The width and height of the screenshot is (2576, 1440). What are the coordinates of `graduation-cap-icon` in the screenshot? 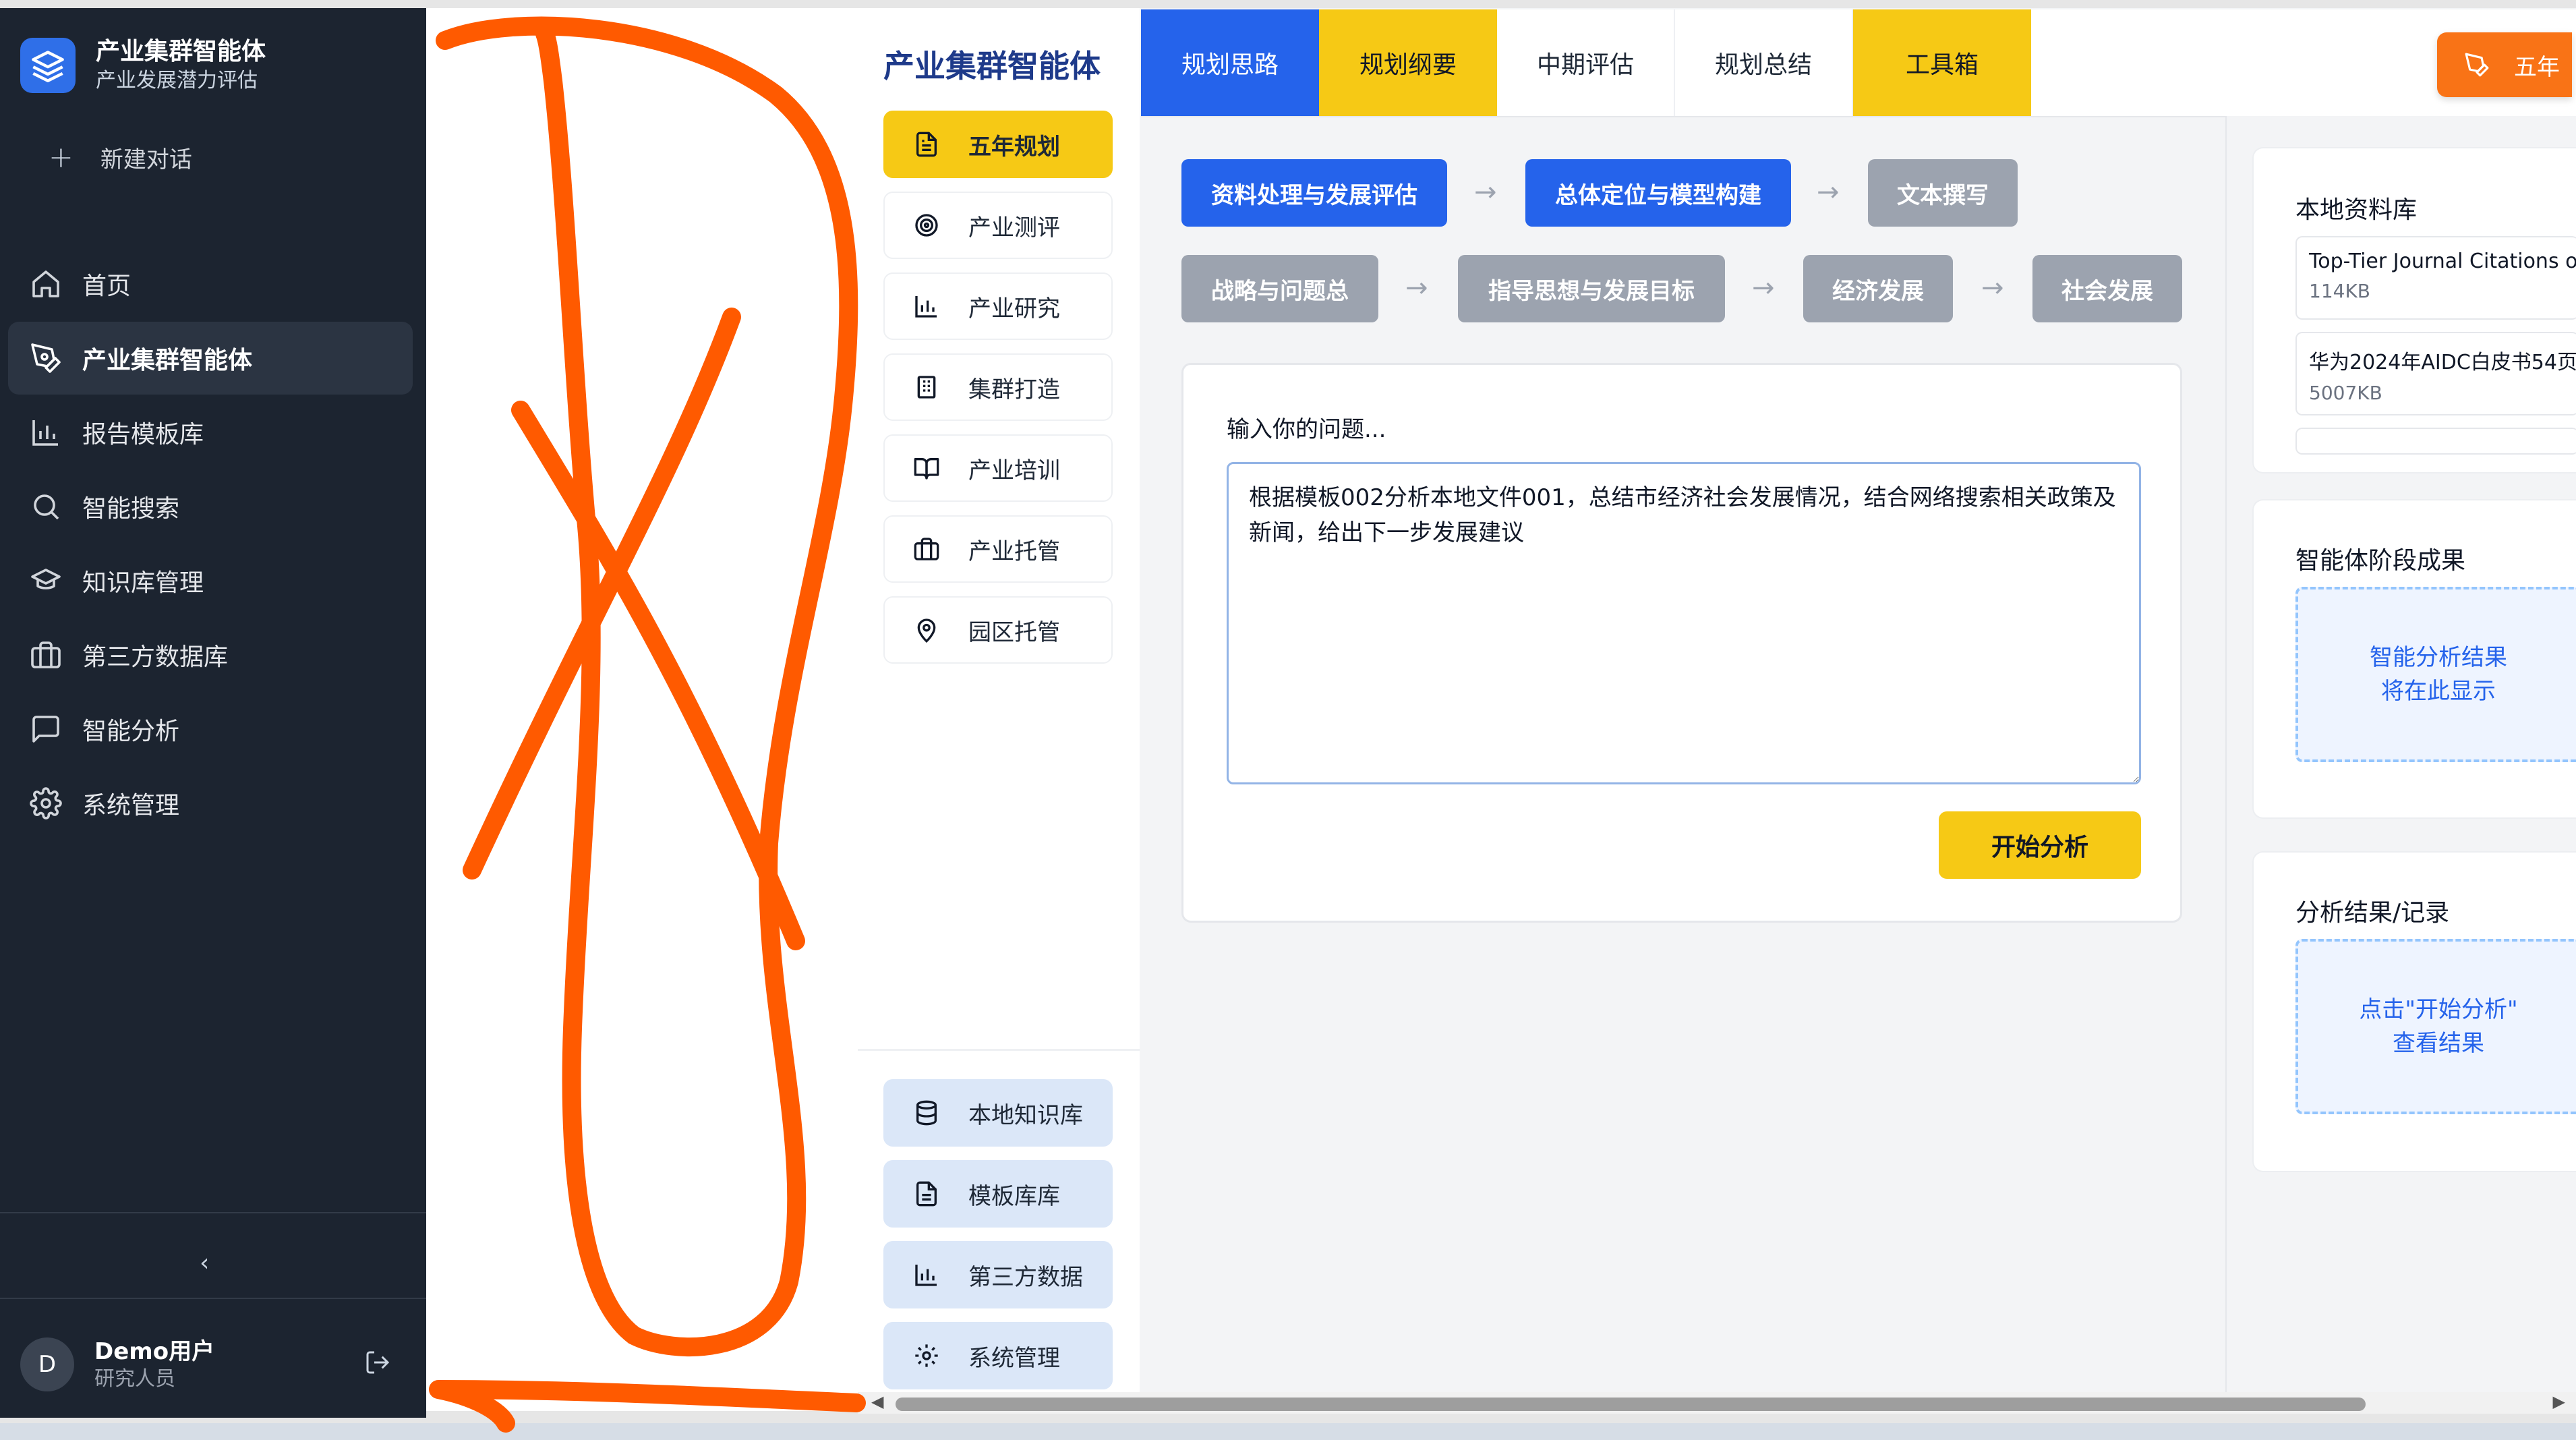 It's located at (46, 579).